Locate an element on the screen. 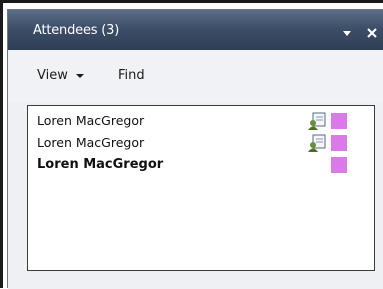 The height and width of the screenshot is (289, 383). find-button: Find is located at coordinates (131, 75).